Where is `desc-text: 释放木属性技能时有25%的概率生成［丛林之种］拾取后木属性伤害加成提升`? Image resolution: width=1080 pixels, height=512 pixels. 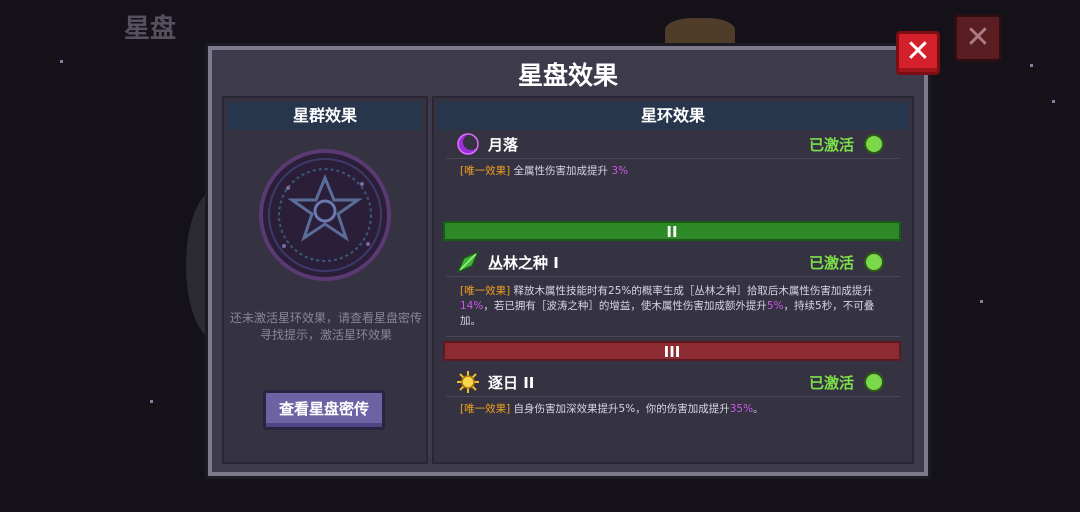 desc-text: 释放木属性技能时有25%的概率生成［丛林之种］拾取后木属性伤害加成提升 is located at coordinates (691, 291).